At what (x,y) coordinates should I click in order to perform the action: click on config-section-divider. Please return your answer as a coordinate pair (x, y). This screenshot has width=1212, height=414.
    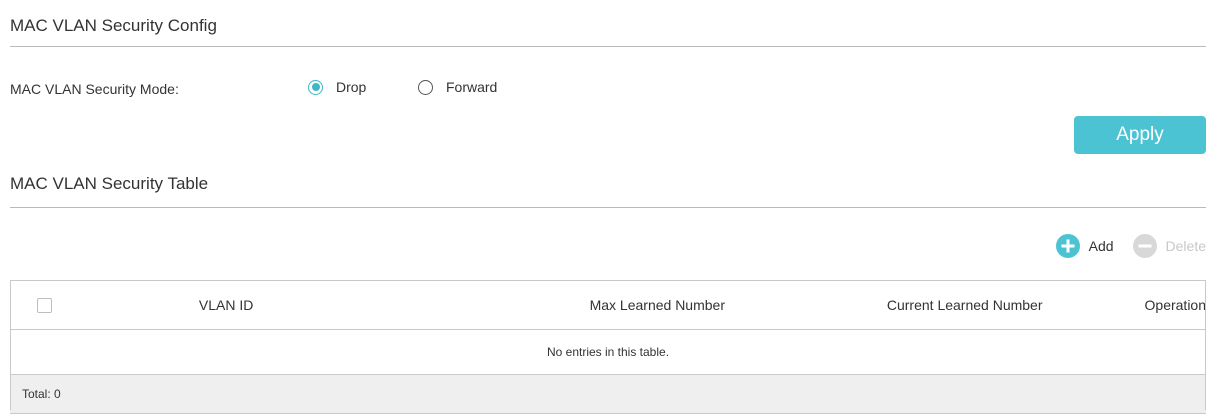
    Looking at the image, I should click on (608, 46).